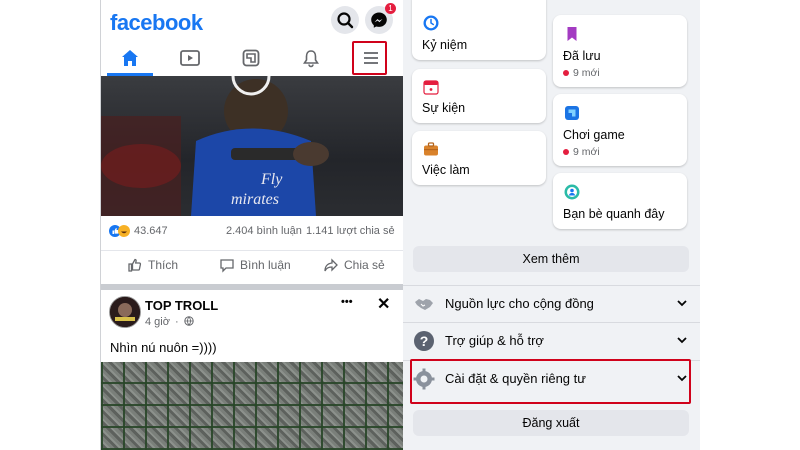 The image size is (800, 450). What do you see at coordinates (431, 149) in the screenshot?
I see `briefcase-icon` at bounding box center [431, 149].